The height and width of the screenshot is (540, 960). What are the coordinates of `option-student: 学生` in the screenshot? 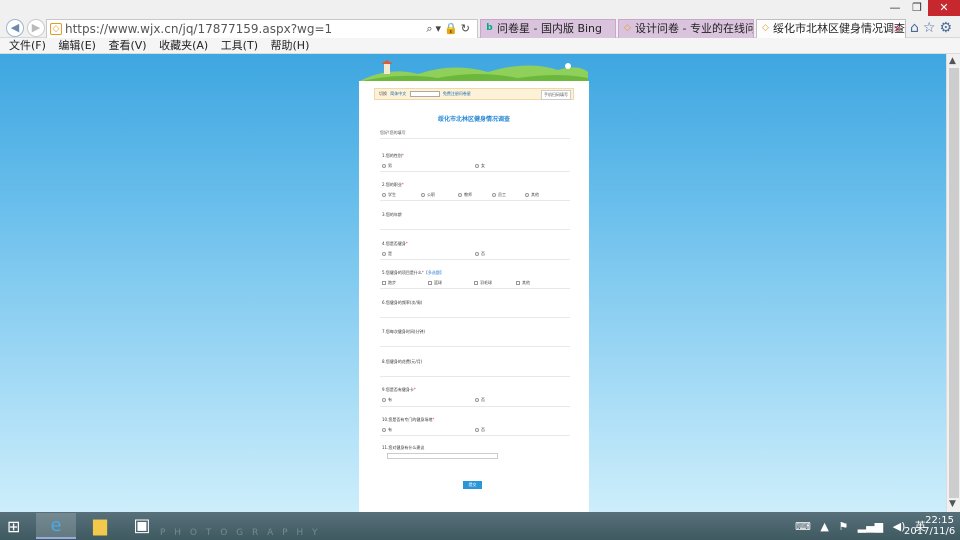 It's located at (389, 195).